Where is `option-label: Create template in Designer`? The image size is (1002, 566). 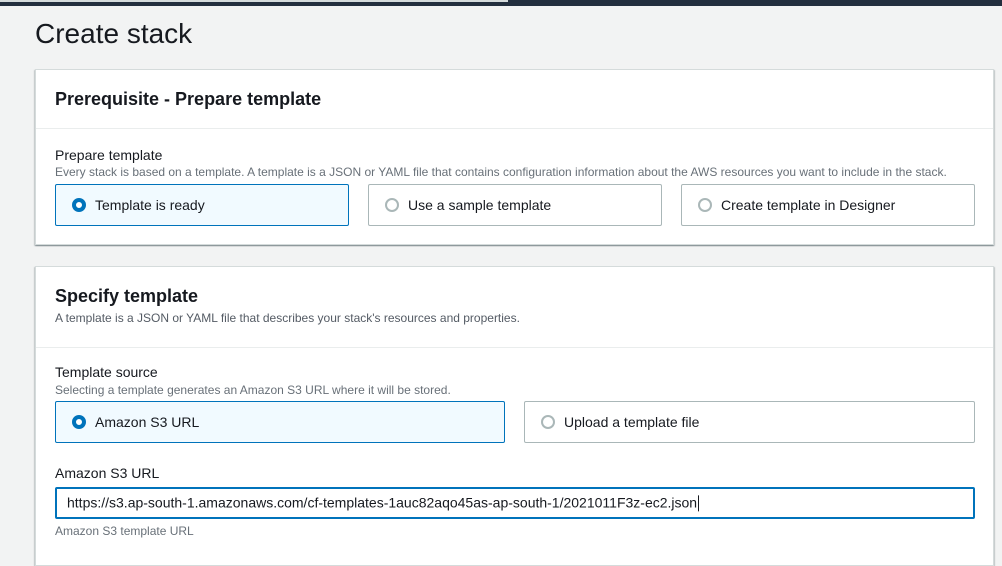 option-label: Create template in Designer is located at coordinates (808, 205).